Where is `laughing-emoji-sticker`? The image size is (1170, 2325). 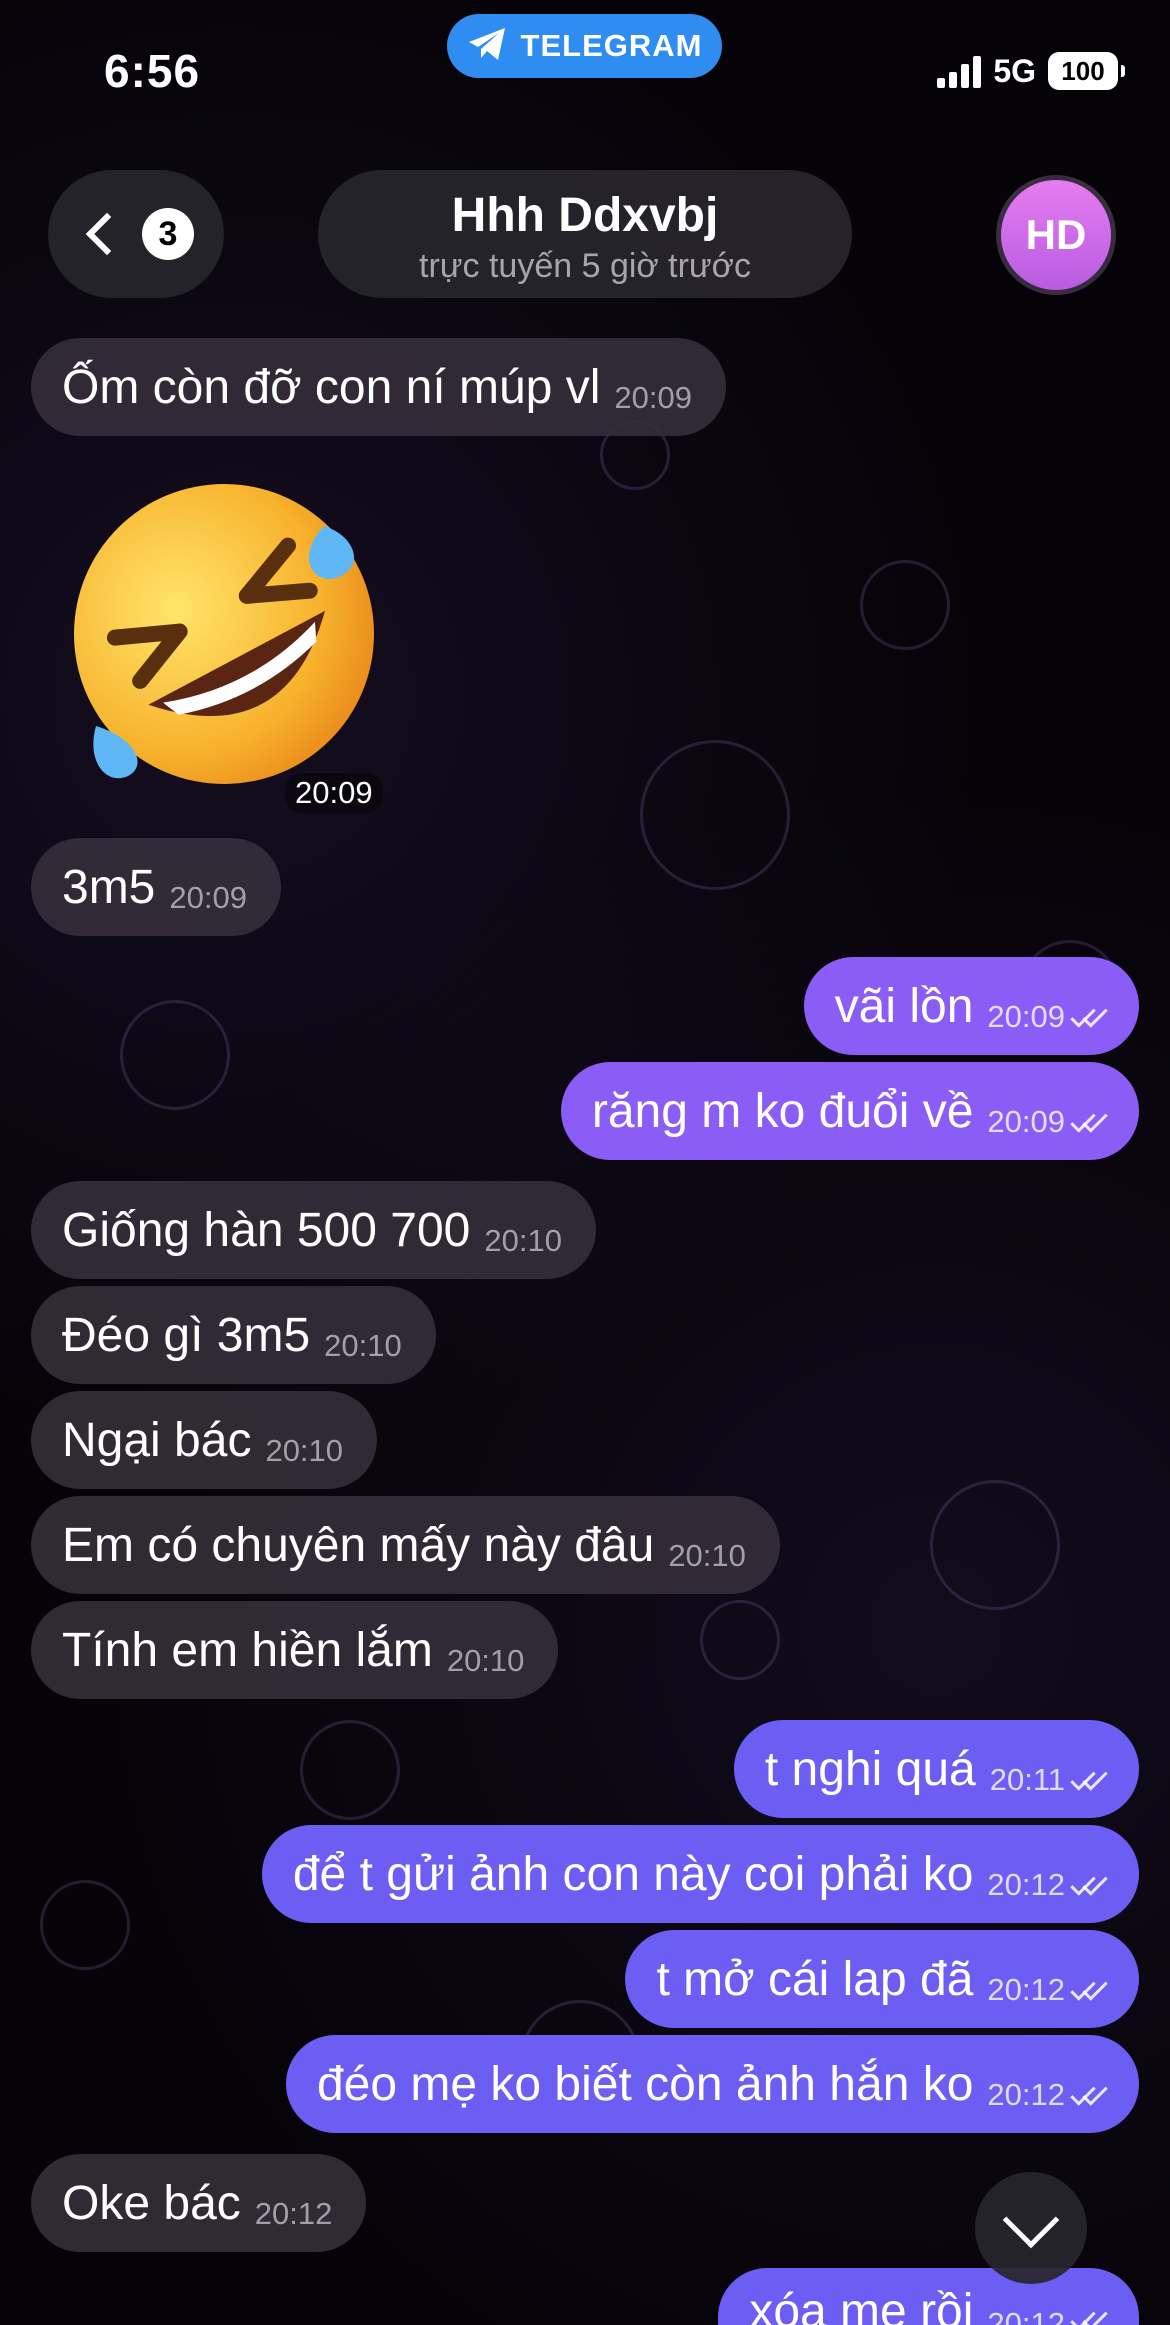 laughing-emoji-sticker is located at coordinates (224, 634).